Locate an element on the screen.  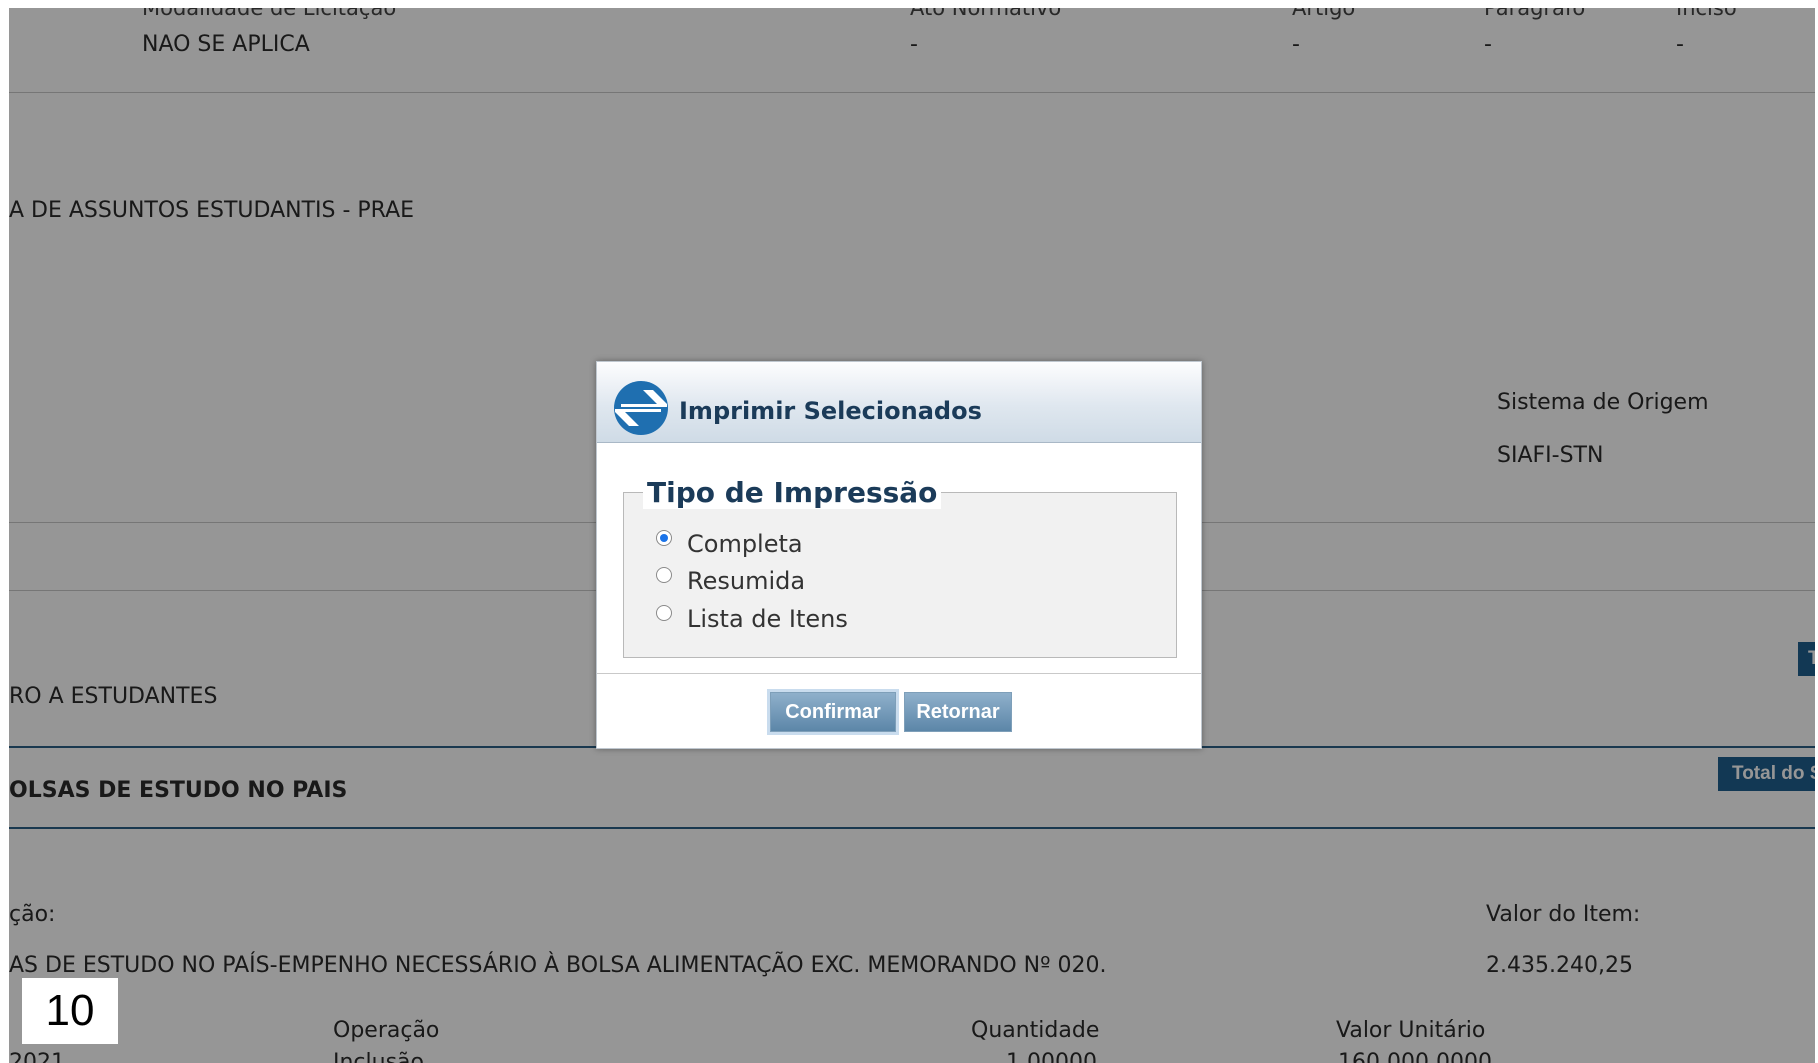
page-number: 10 is located at coordinates (70, 1011).